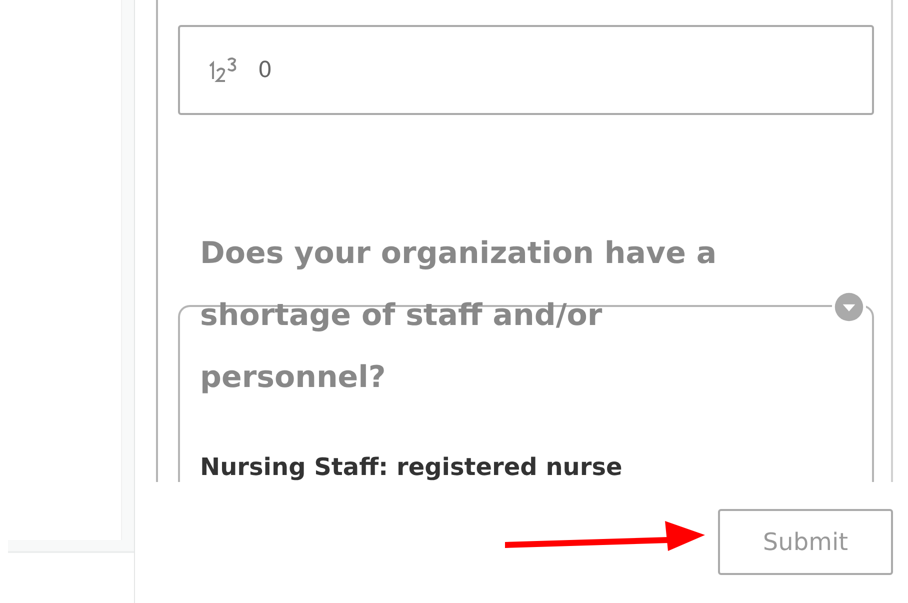  What do you see at coordinates (411, 467) in the screenshot?
I see `option-label: Nursing Staff: registered nurse` at bounding box center [411, 467].